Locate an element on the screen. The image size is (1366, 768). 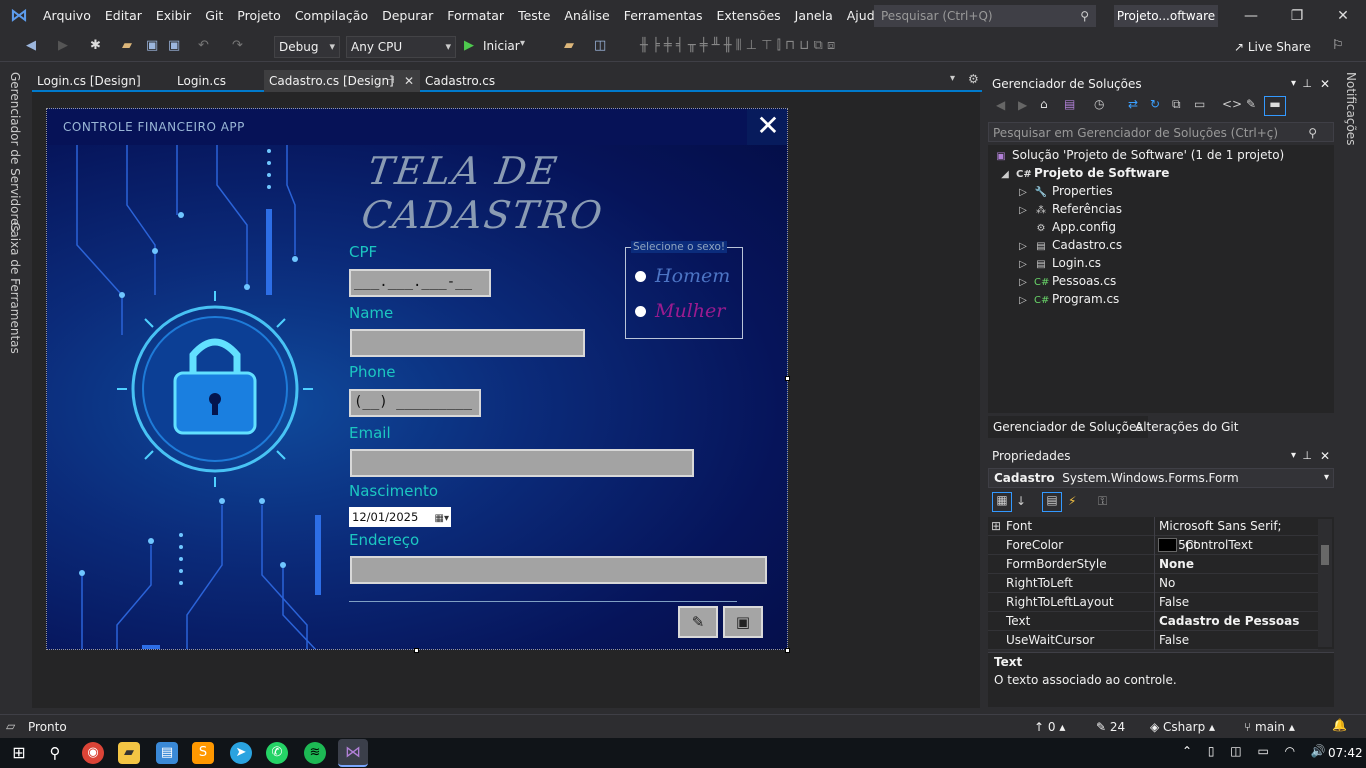
menu-item: Extensões is located at coordinates (748, 16).